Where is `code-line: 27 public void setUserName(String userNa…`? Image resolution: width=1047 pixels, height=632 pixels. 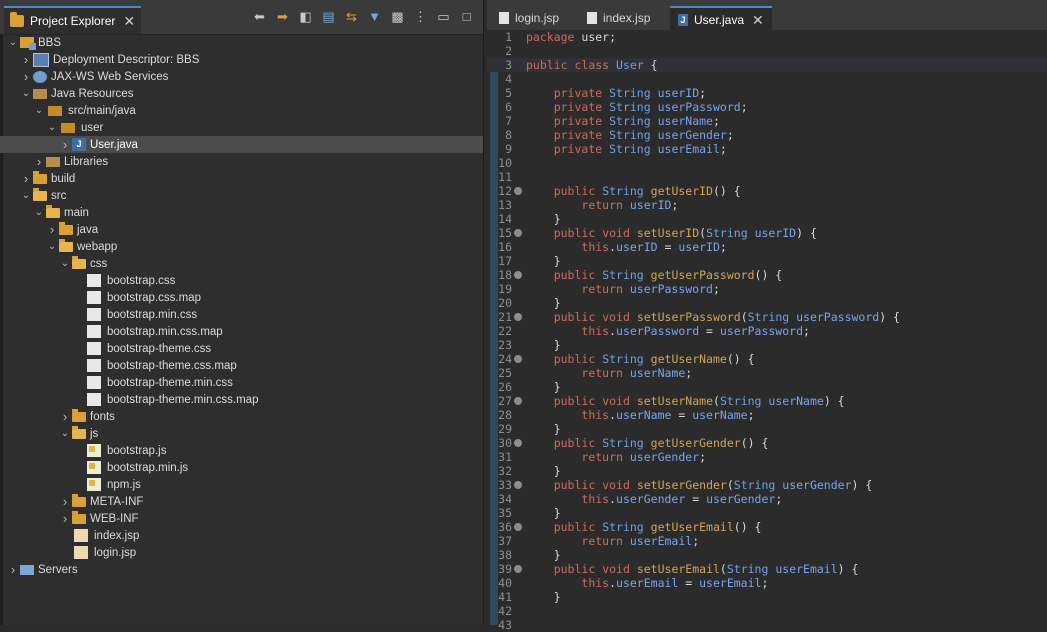 code-line: 27 public void setUserName(String userNa… is located at coordinates (767, 401).